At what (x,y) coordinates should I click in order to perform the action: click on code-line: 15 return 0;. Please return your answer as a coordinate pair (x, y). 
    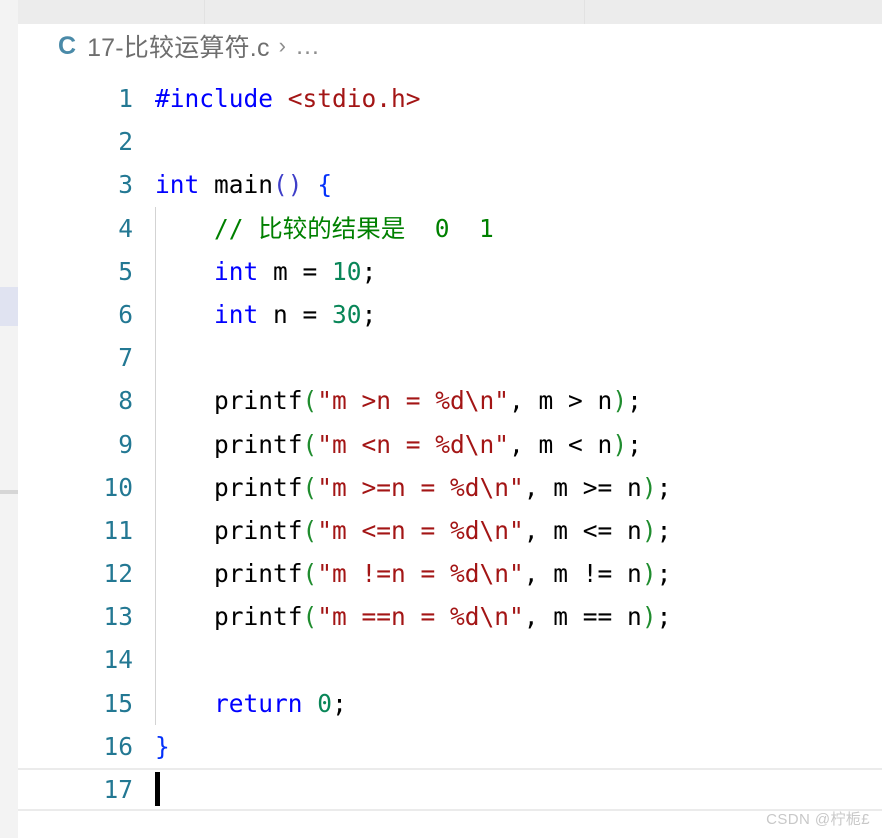
    Looking at the image, I should click on (450, 703).